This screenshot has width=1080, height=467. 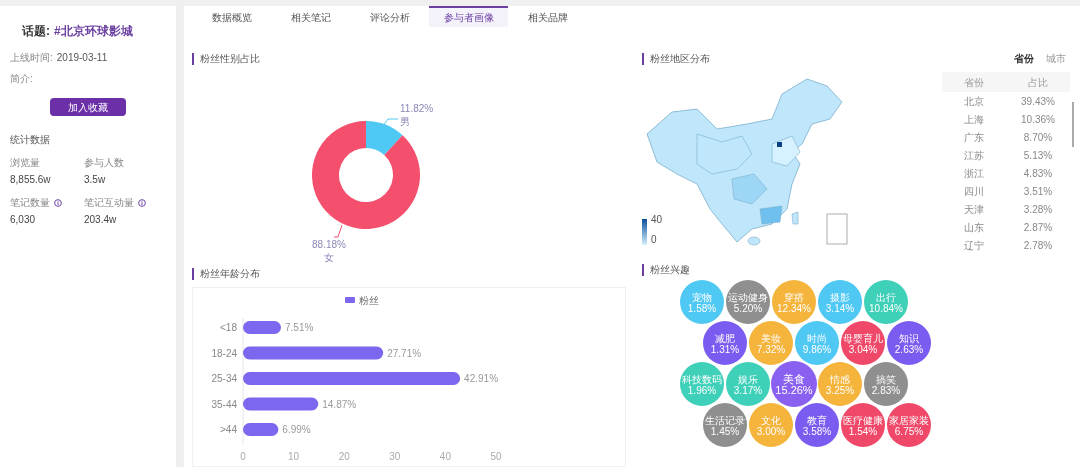 What do you see at coordinates (329, 257) in the screenshot?
I see `slice-label: 女` at bounding box center [329, 257].